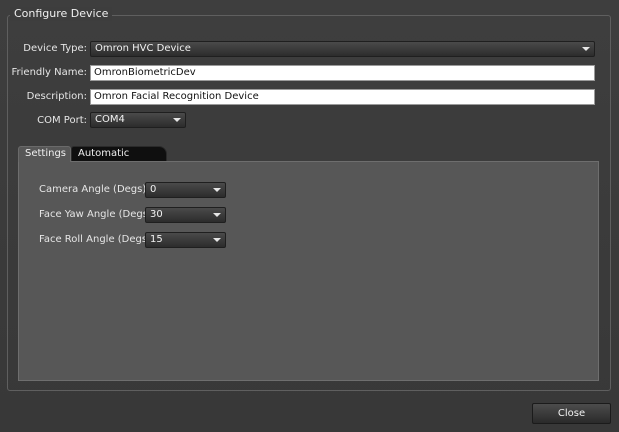 The height and width of the screenshot is (432, 619). Describe the element at coordinates (62, 120) in the screenshot. I see `com-port-label: COM Port:` at that location.